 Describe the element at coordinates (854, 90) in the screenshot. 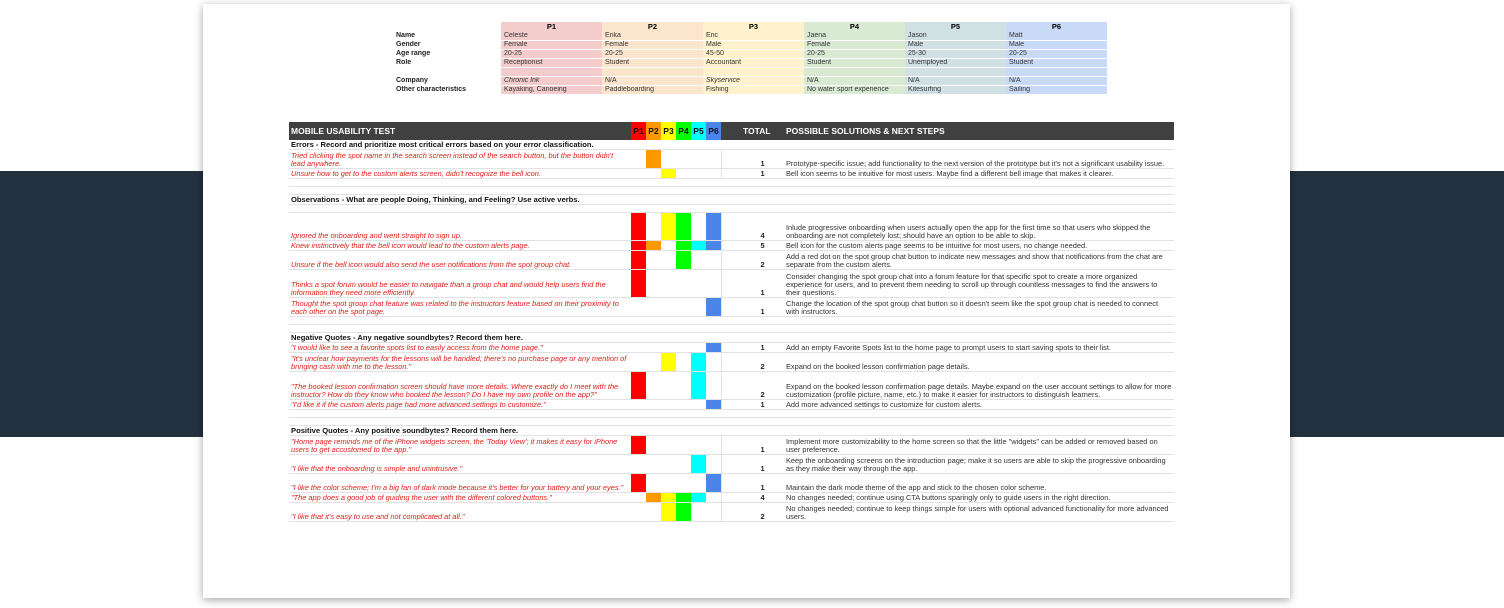

I see `participant-value: No water sport experience` at that location.